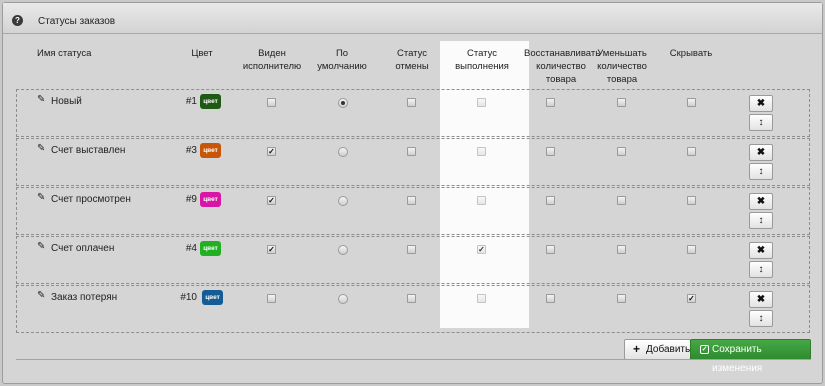 The height and width of the screenshot is (386, 825). I want to click on status-name: Счет выставлен, so click(88, 150).